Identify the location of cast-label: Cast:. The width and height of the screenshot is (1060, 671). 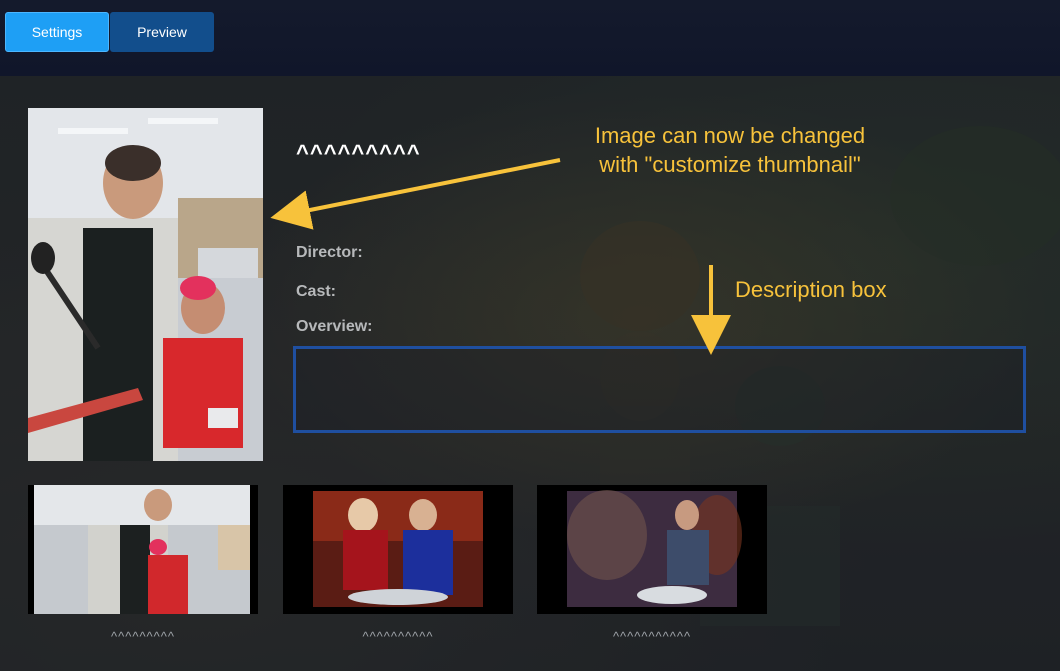
(316, 291).